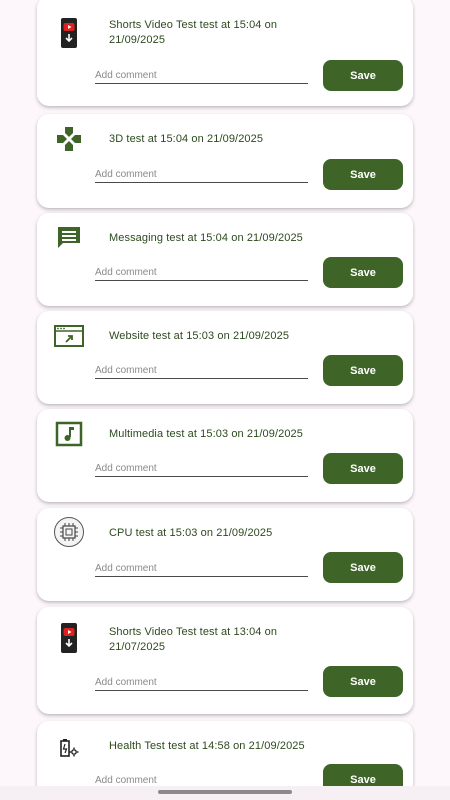 The width and height of the screenshot is (450, 800). What do you see at coordinates (191, 533) in the screenshot?
I see `result-title: CPU test at 15:03 on 21/09/2025` at bounding box center [191, 533].